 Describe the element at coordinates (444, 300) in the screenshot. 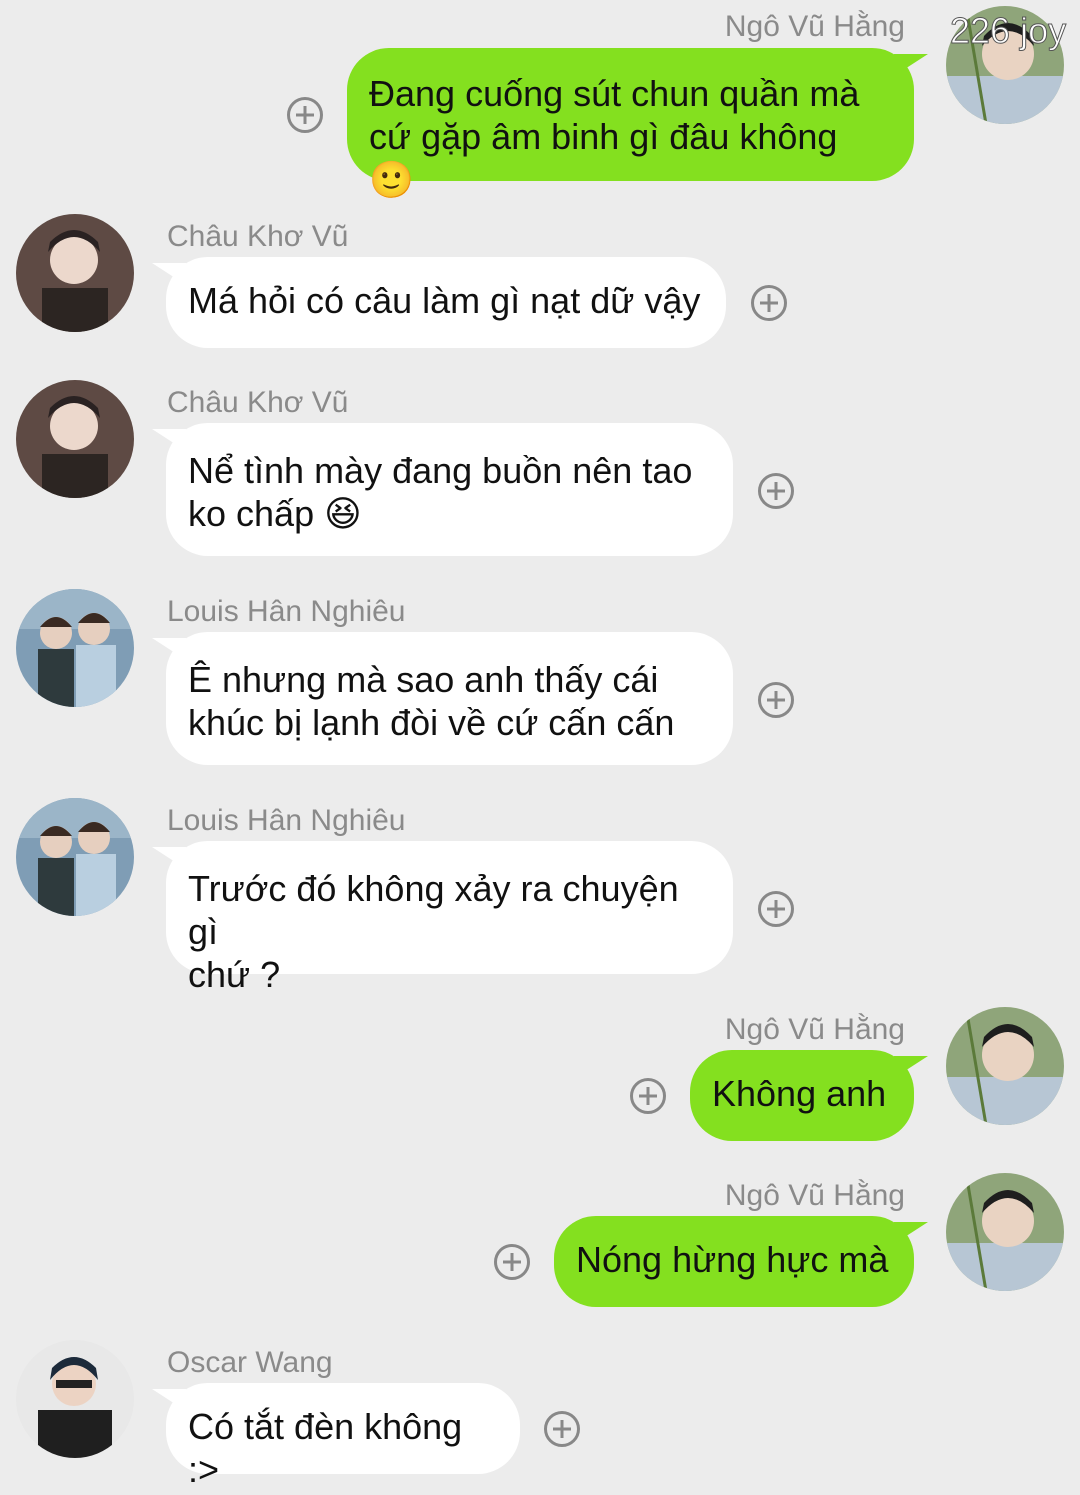

I see `message-line: Má hỏi có câu làm gì nạt dữ vậy` at that location.